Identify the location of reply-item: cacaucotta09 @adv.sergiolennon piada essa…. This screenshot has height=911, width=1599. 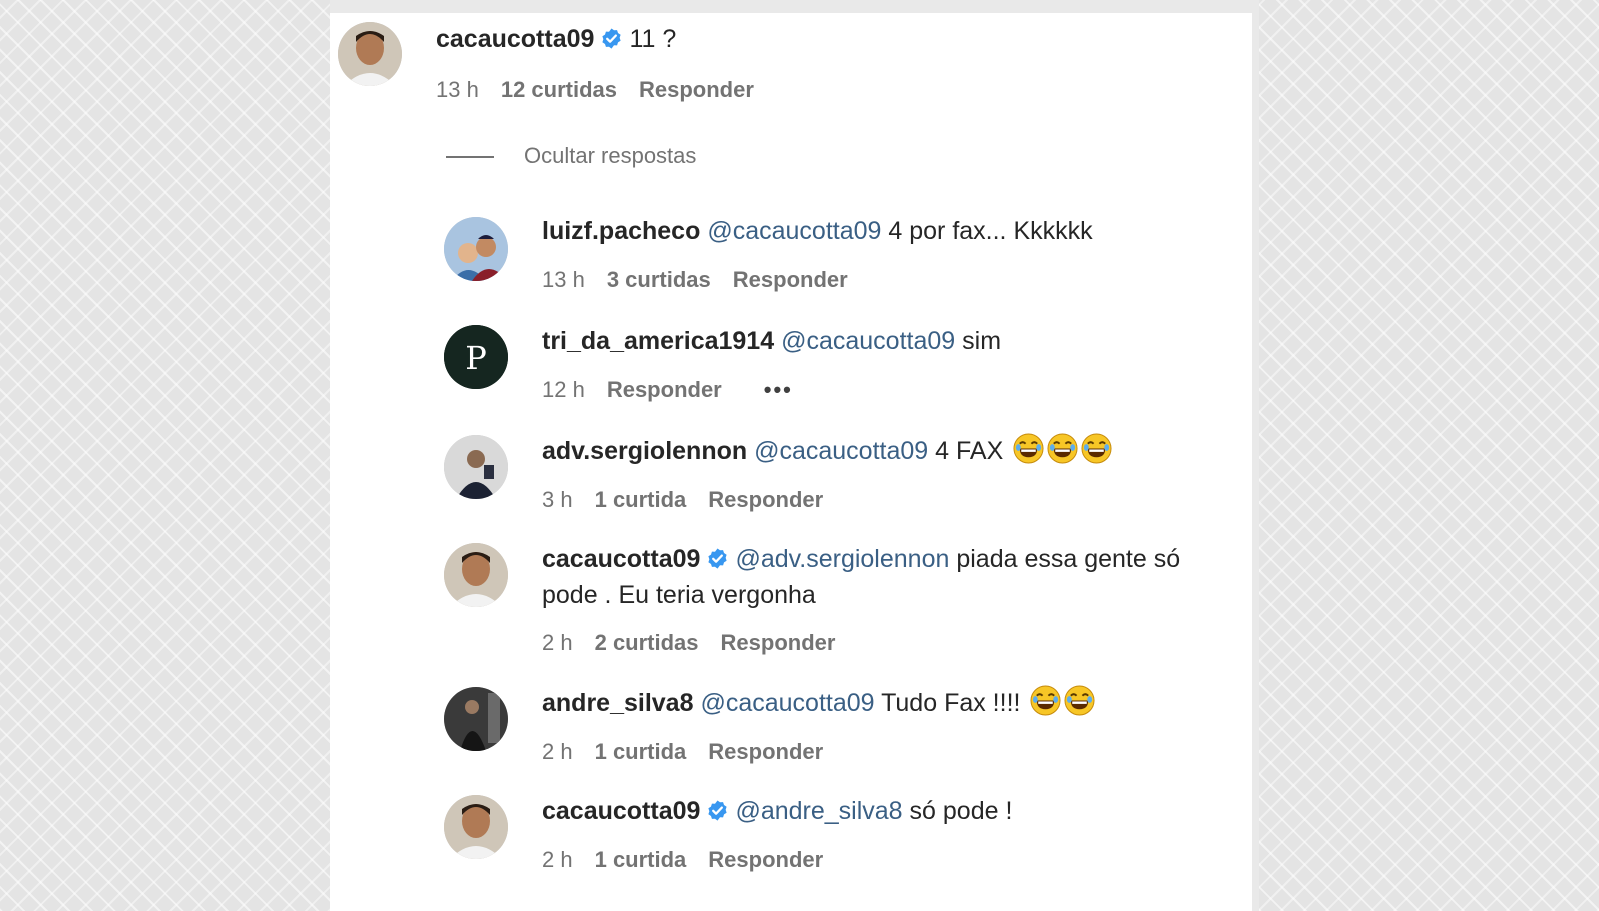
(791, 607).